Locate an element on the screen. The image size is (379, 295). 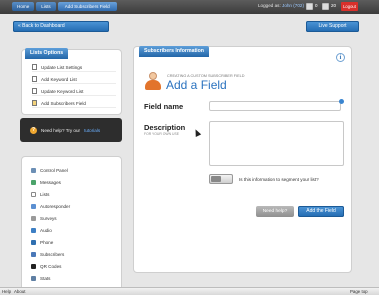
nav-label: QR Codes is located at coordinates (51, 266).